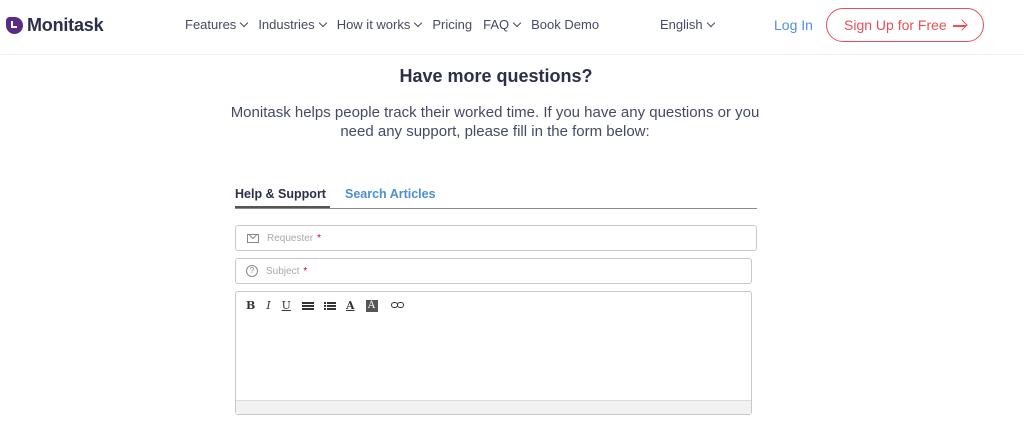 Image resolution: width=1024 pixels, height=425 pixels. I want to click on support-tabs: Help & Support Search Articles, so click(496, 197).